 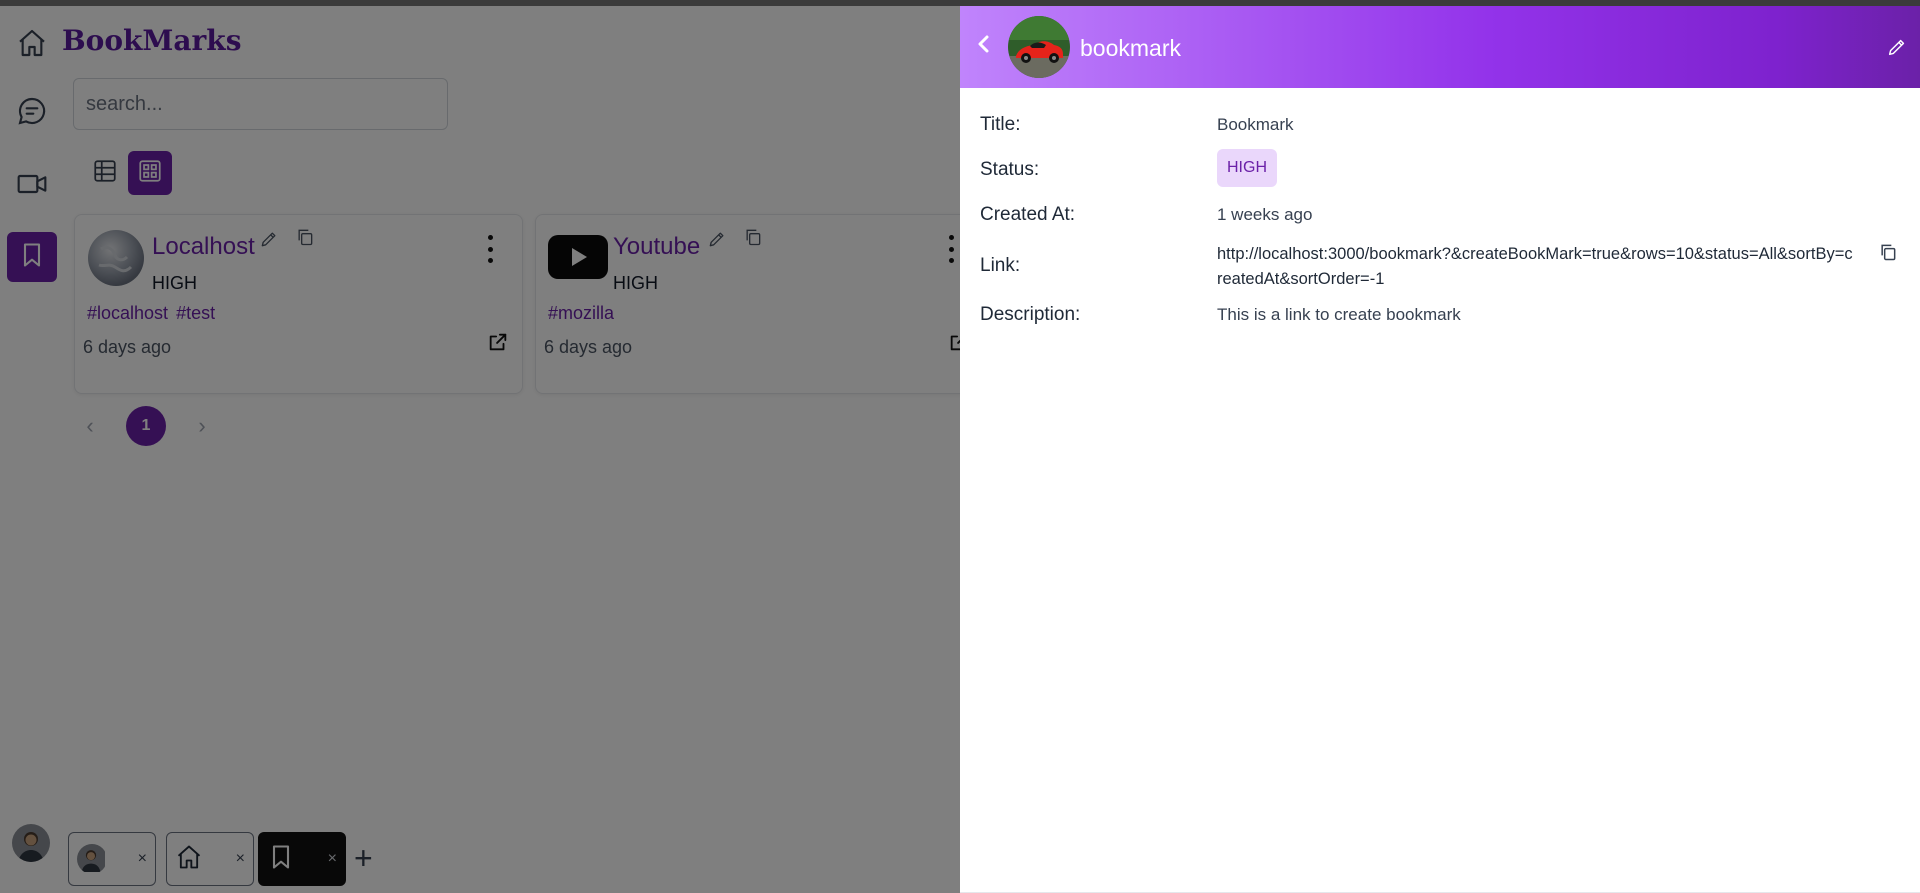 I want to click on bookmark-avatar, so click(x=1039, y=47).